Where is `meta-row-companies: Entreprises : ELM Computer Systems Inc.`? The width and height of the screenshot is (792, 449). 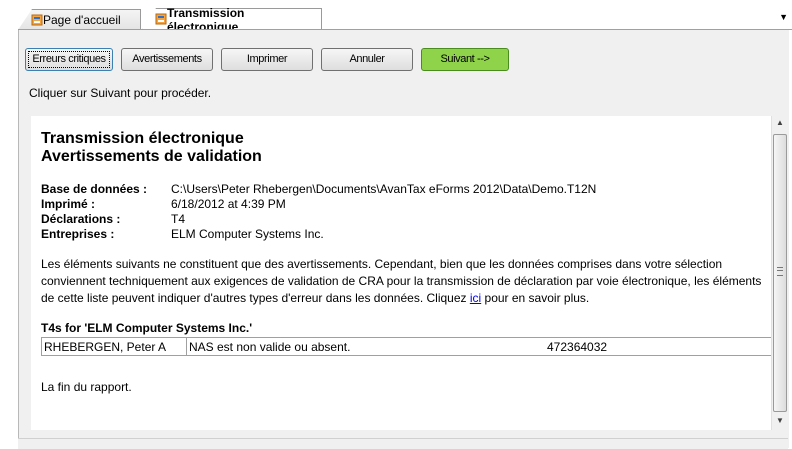 meta-row-companies: Entreprises : ELM Computer Systems Inc. is located at coordinates (408, 234).